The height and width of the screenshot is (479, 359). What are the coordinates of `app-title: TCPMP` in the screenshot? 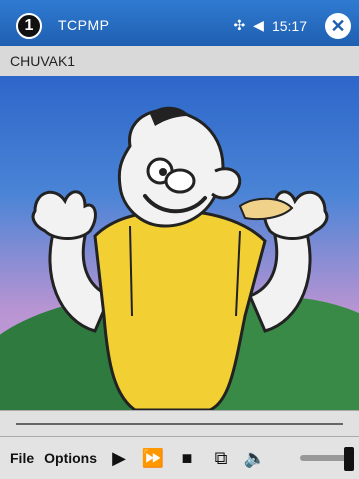 It's located at (84, 25).